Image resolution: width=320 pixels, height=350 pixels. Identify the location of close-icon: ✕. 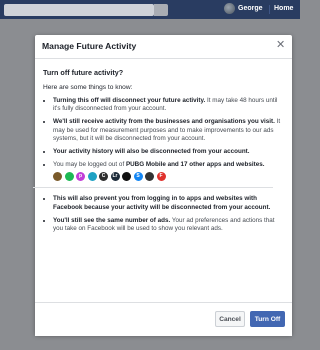
(280, 45).